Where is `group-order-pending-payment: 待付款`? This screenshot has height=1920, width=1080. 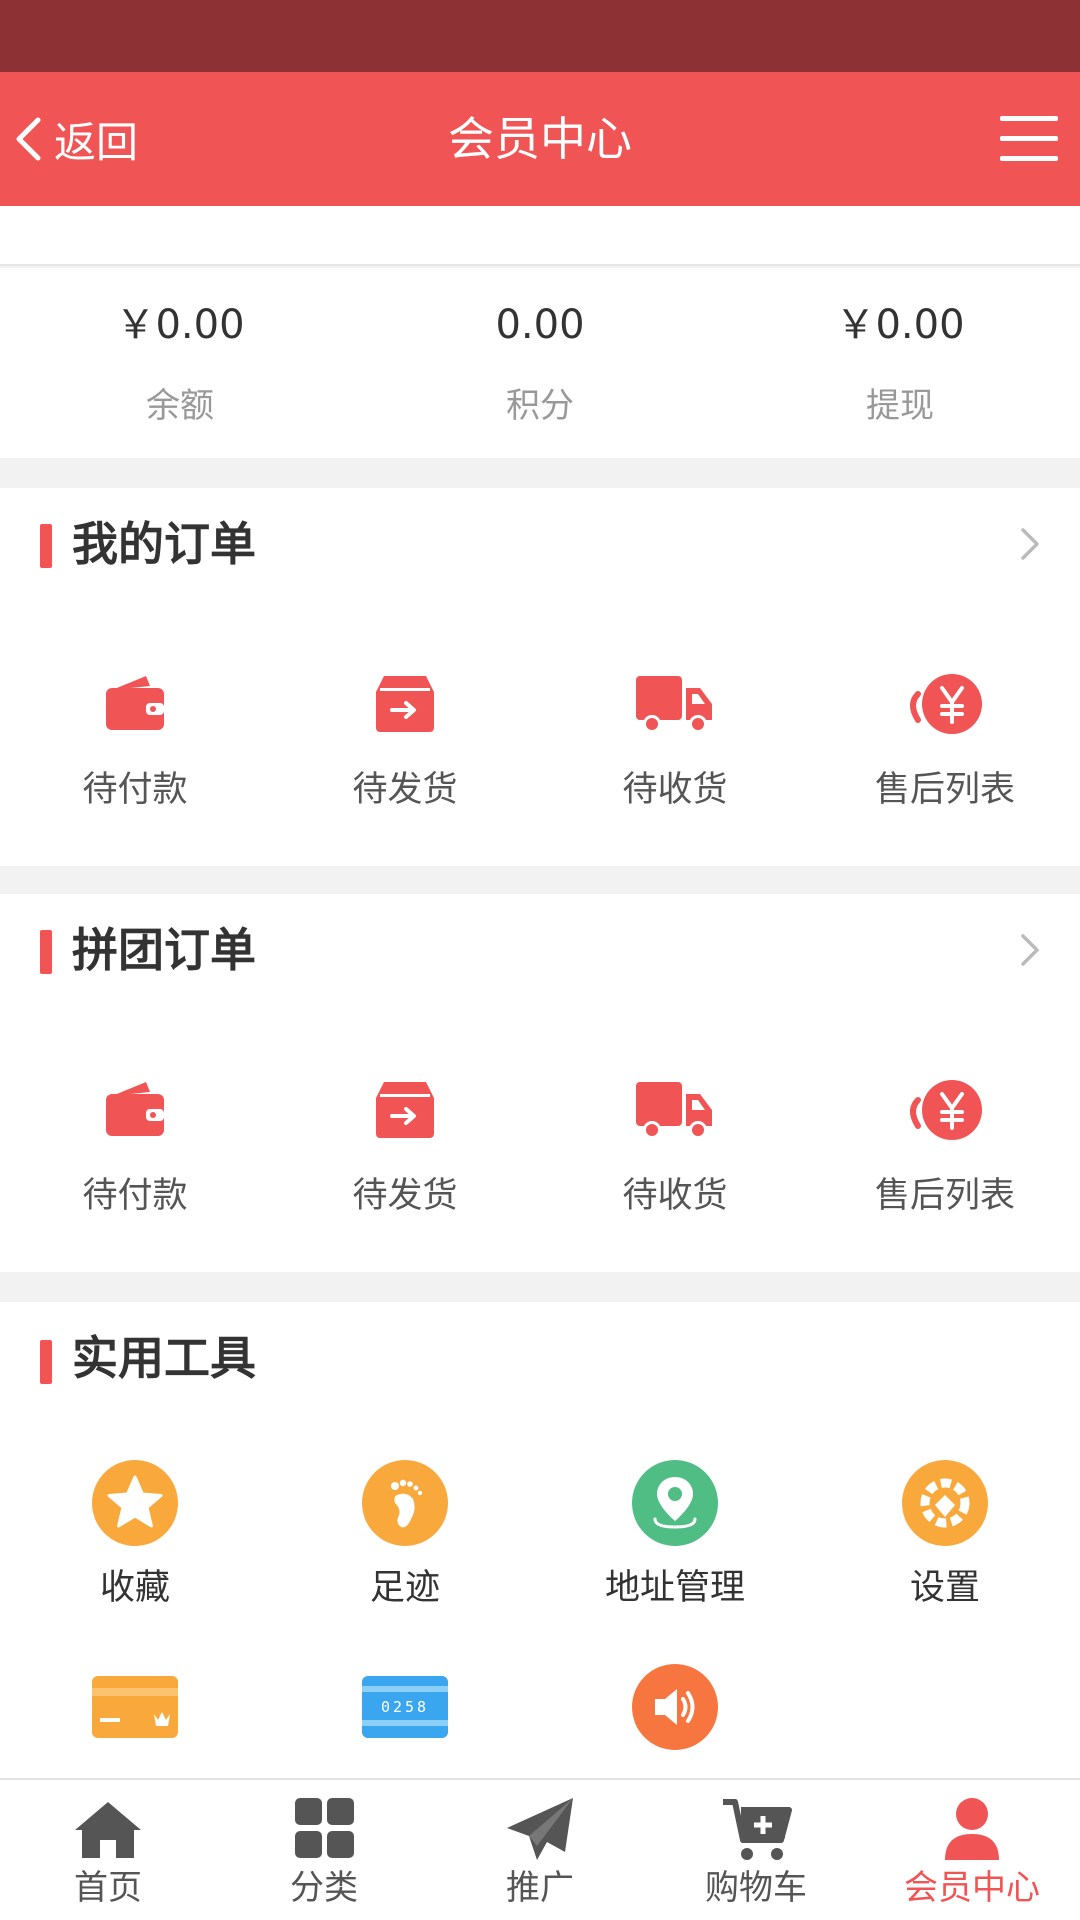
group-order-pending-payment: 待付款 is located at coordinates (135, 1141).